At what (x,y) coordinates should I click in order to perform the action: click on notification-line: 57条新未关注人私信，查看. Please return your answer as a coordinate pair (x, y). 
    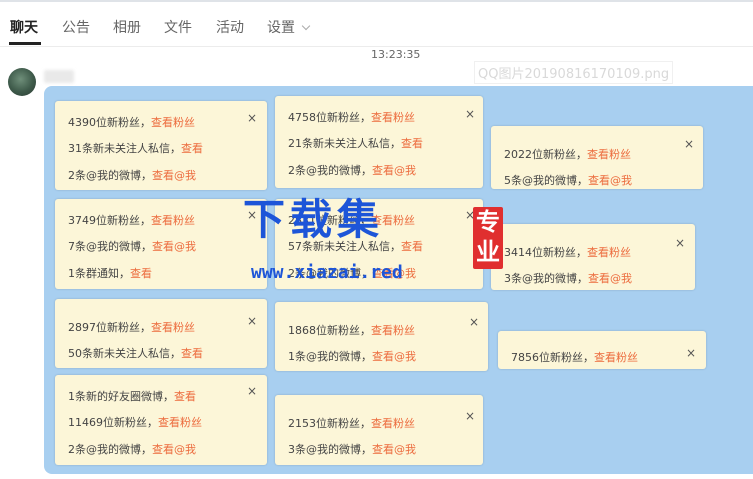
    Looking at the image, I should click on (355, 246).